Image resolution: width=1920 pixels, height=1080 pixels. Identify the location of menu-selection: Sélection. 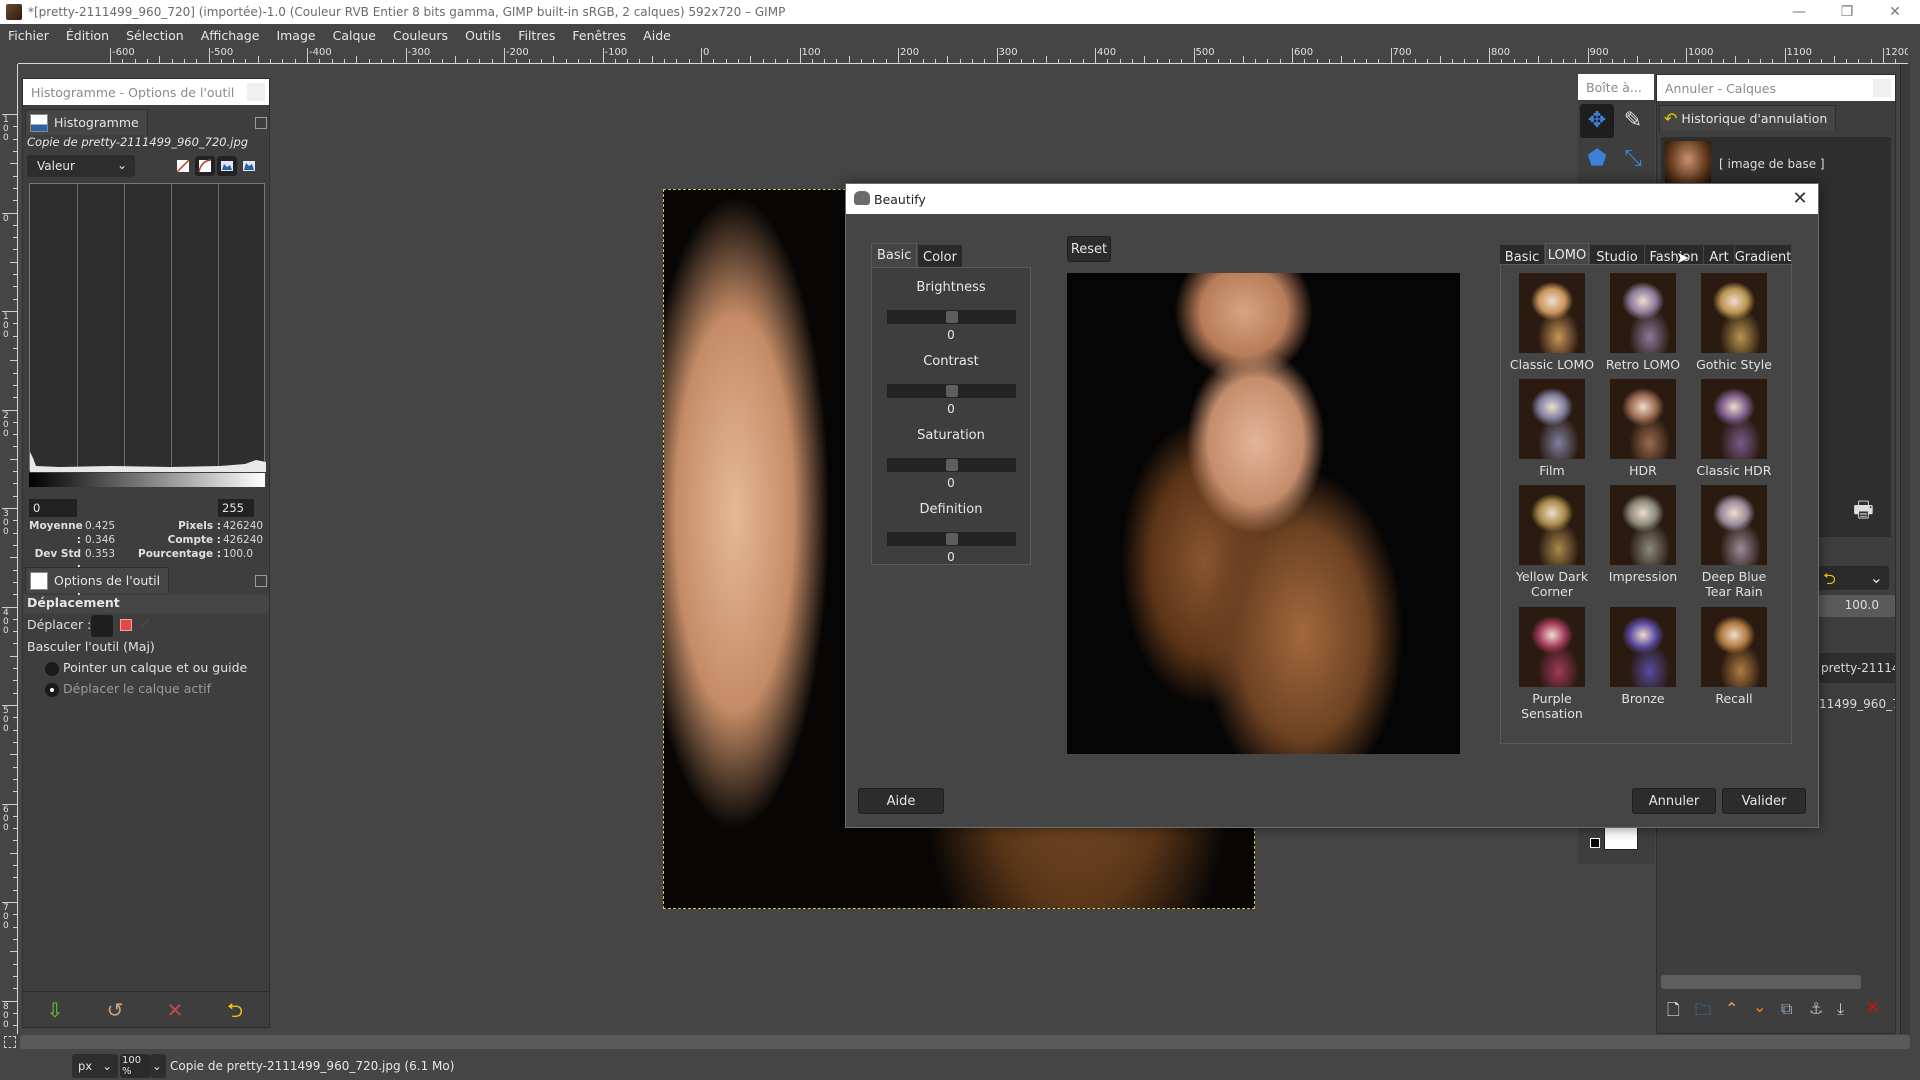
(155, 35).